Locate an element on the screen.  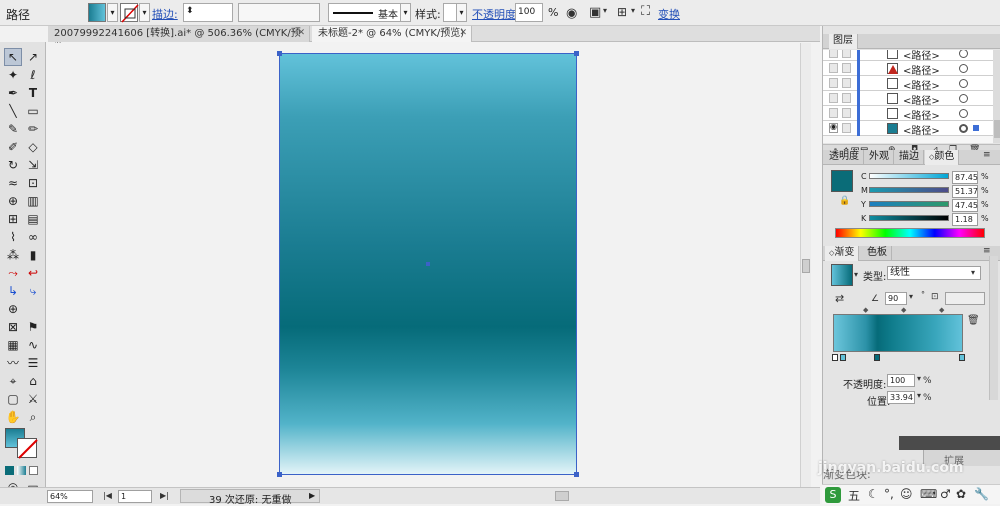
zoom-tool-icon: ⌕ is located at coordinates (33, 417).